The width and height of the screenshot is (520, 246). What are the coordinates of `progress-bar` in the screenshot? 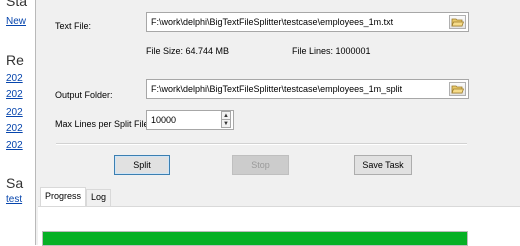 It's located at (255, 238).